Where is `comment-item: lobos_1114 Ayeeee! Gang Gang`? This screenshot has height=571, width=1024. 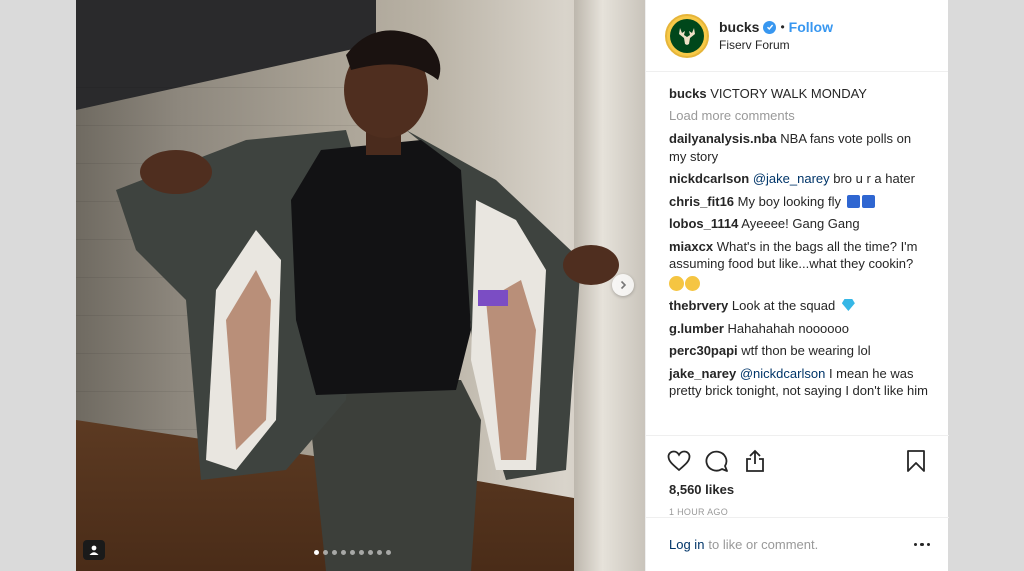
comment-item: lobos_1114 Ayeeee! Gang Gang is located at coordinates (799, 224).